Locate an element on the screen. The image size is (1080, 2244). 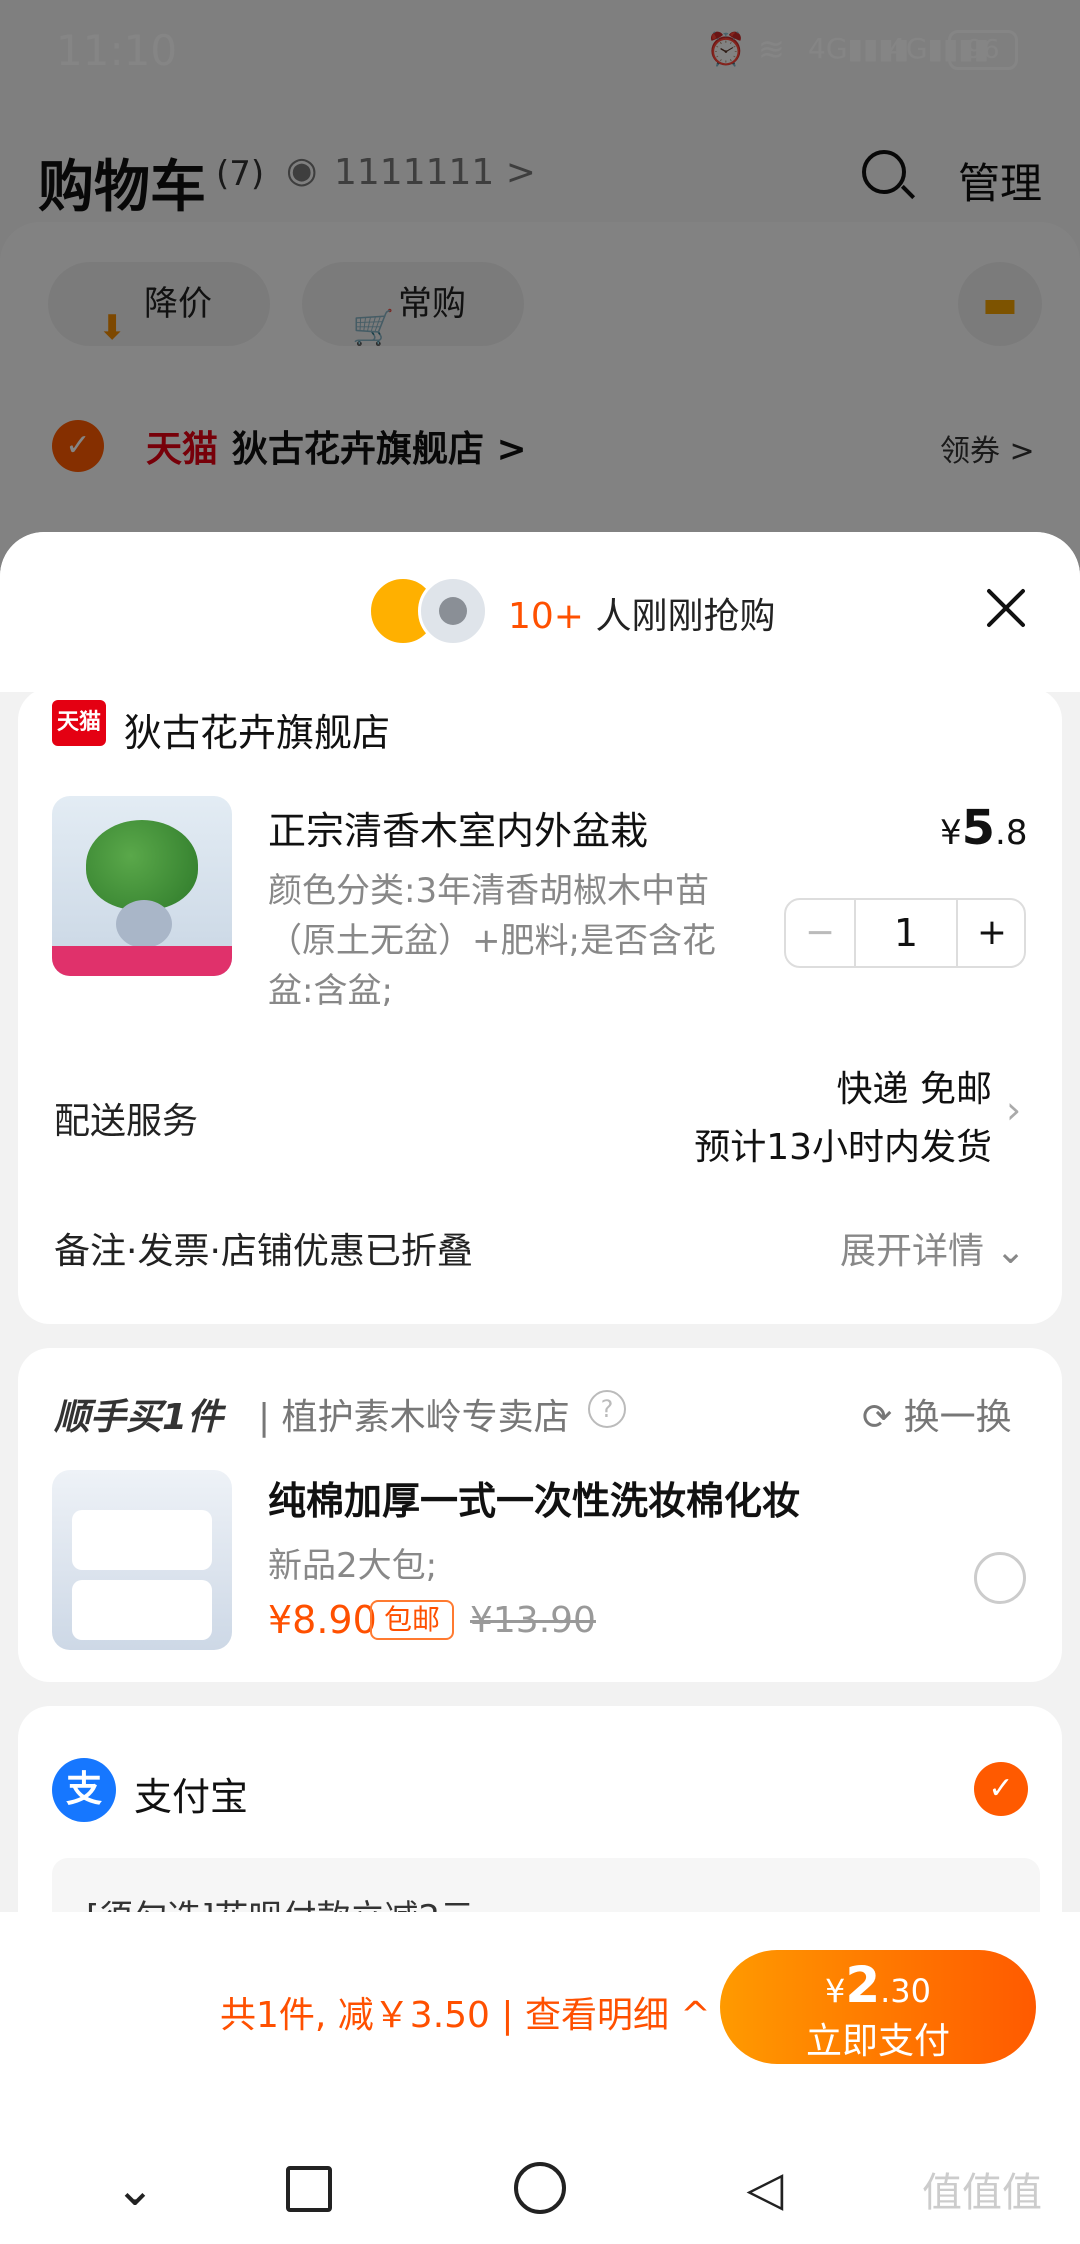
pay-amount: ¥2.30 is located at coordinates (878, 1985).